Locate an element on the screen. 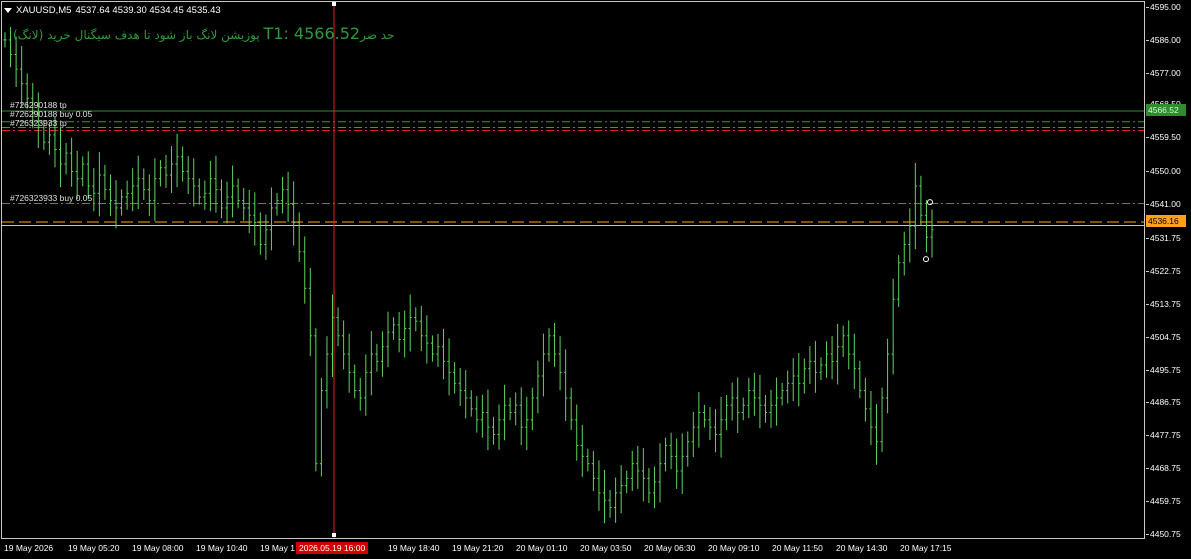 The width and height of the screenshot is (1191, 559). price-axis-label: 4541.00 is located at coordinates (1165, 204).